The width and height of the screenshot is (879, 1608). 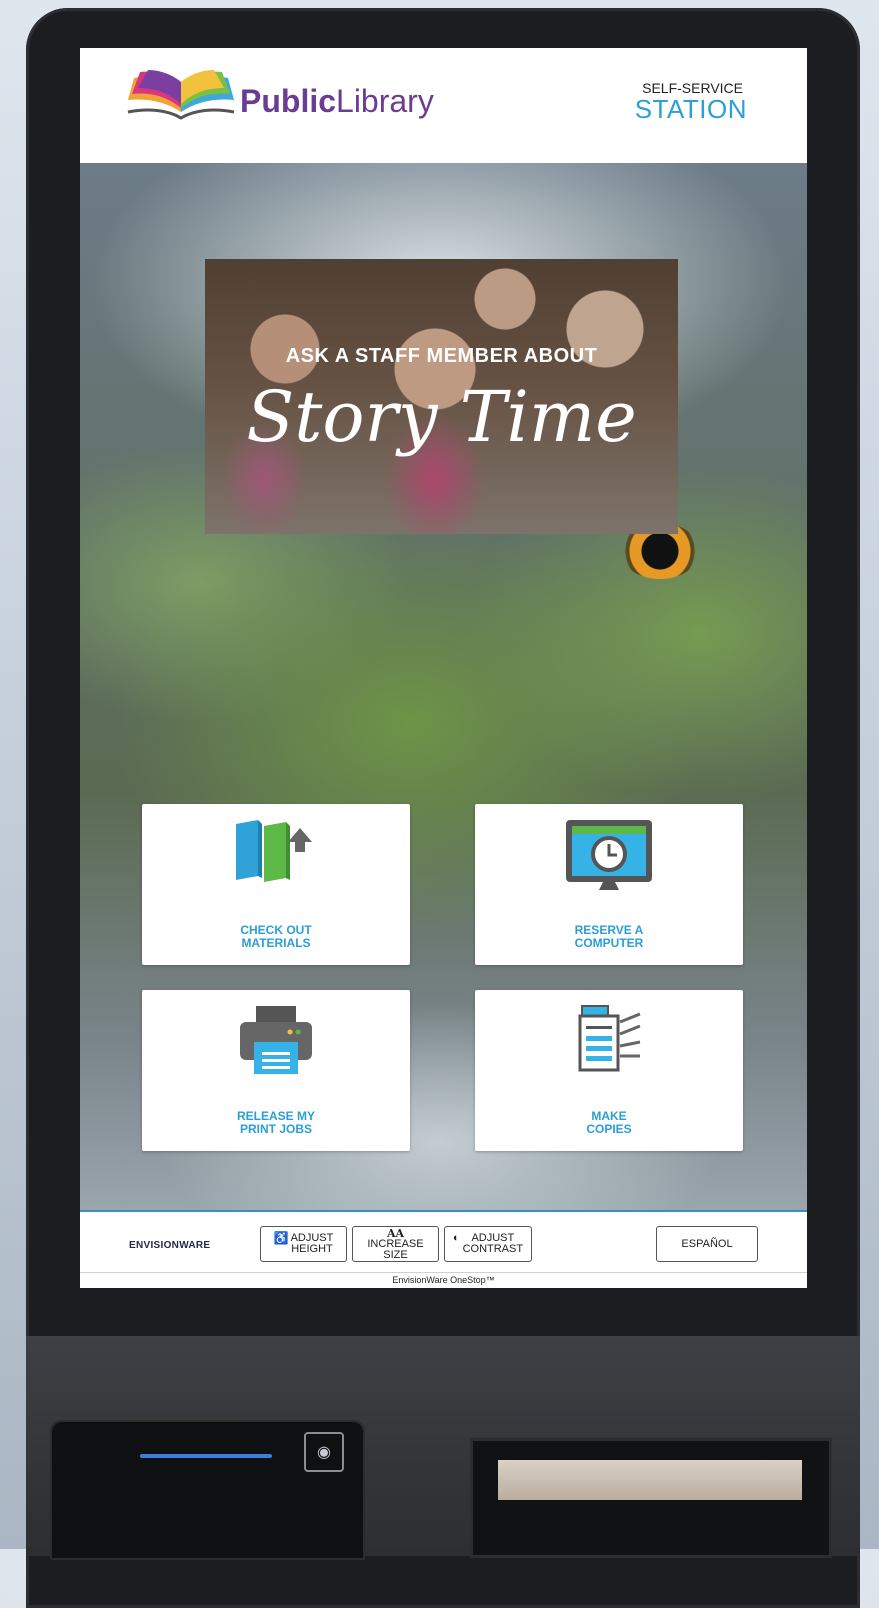 I want to click on language-label: ESPAÑOL, so click(x=707, y=1243).